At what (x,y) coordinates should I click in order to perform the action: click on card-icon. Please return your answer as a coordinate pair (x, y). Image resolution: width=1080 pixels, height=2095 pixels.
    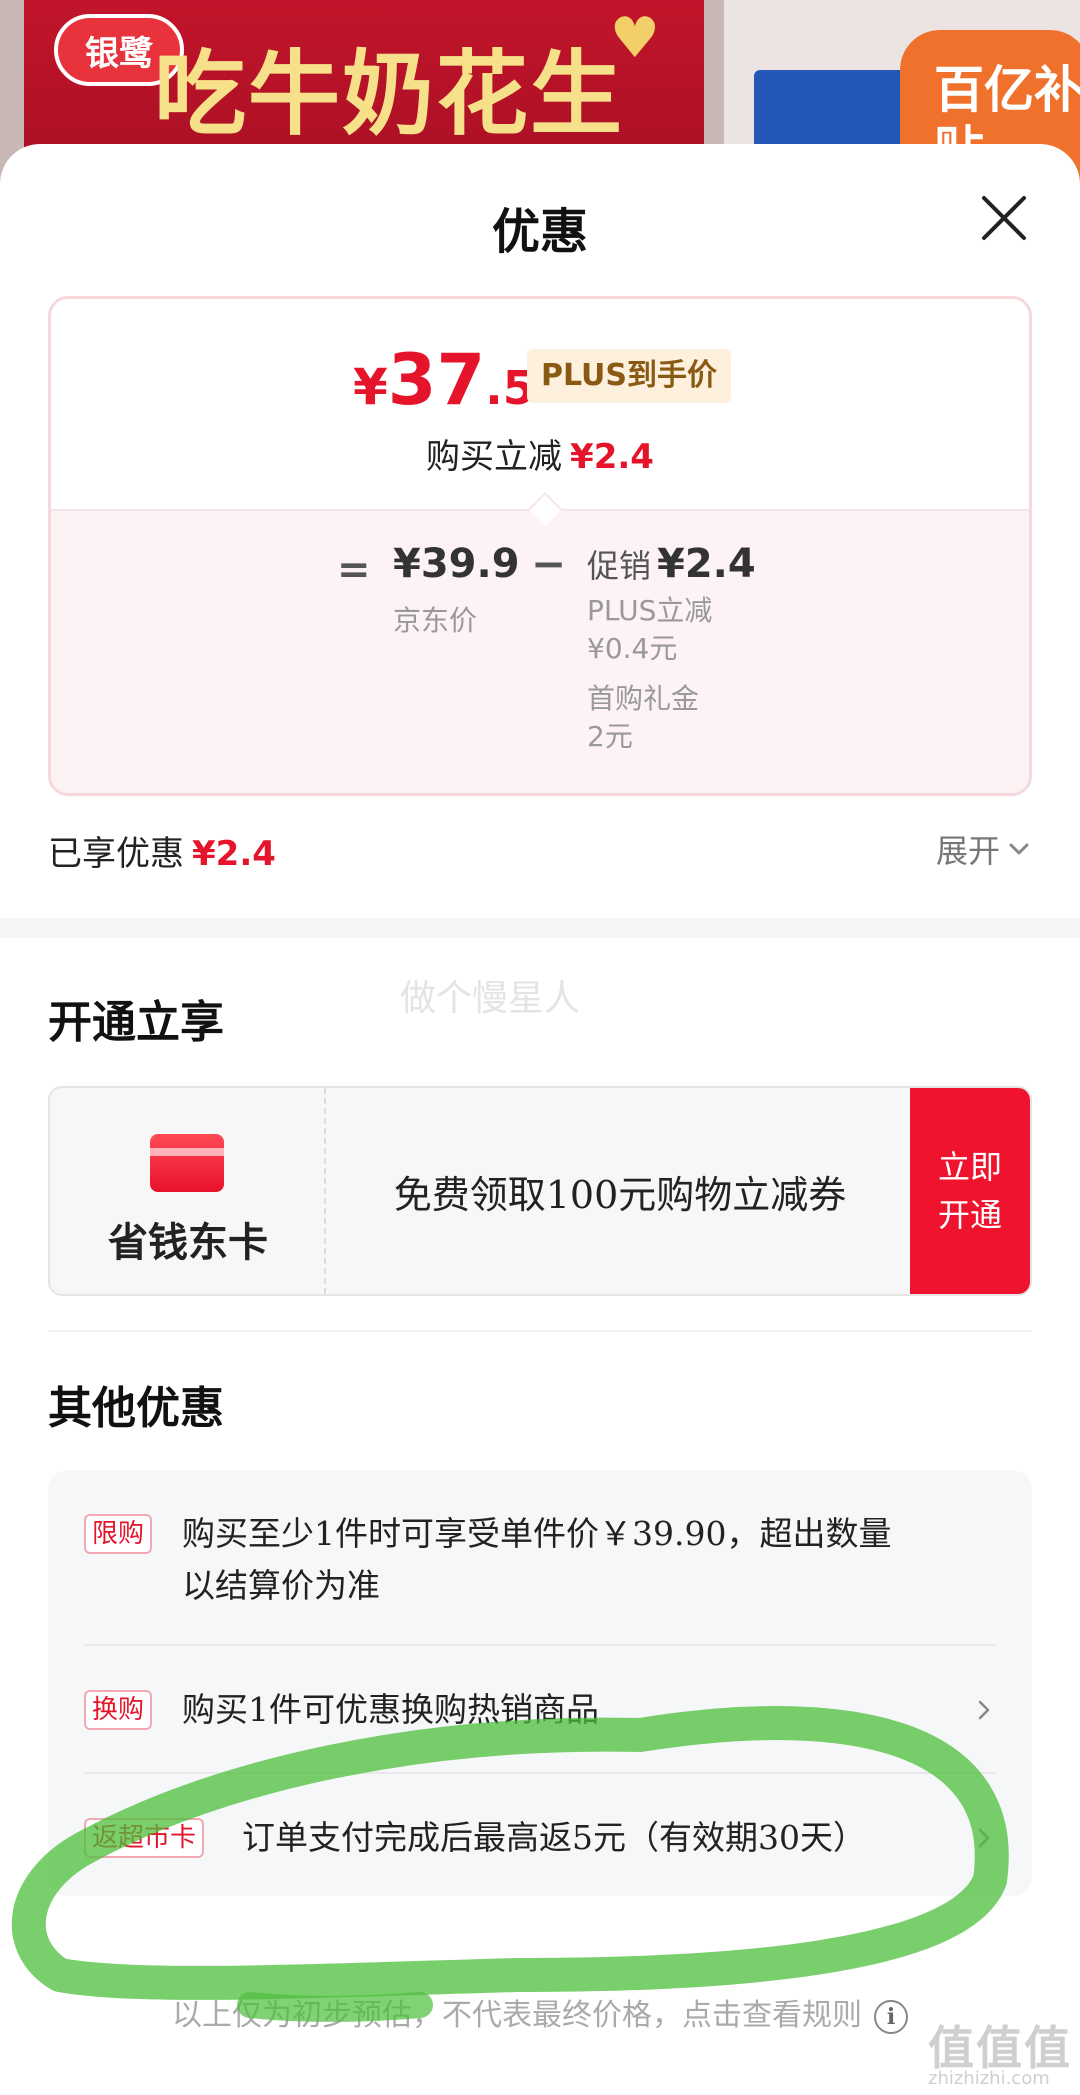
    Looking at the image, I should click on (187, 1163).